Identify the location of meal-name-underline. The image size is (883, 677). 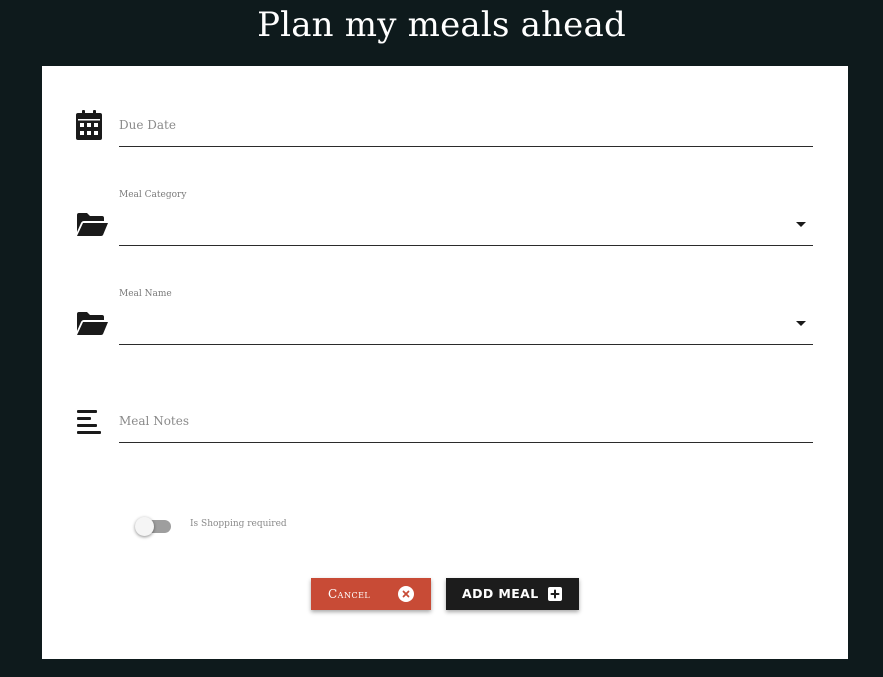
(466, 344).